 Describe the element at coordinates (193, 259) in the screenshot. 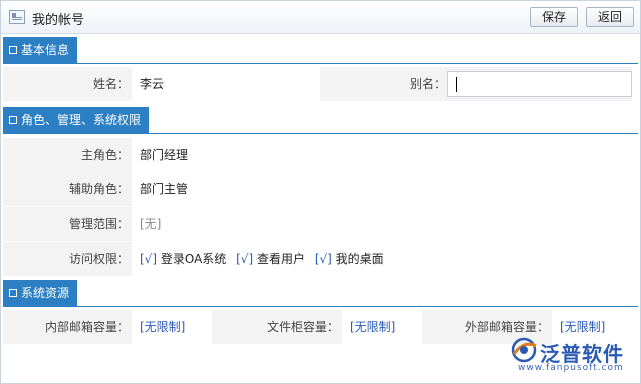

I see `permission-label: 登录OA系统` at that location.